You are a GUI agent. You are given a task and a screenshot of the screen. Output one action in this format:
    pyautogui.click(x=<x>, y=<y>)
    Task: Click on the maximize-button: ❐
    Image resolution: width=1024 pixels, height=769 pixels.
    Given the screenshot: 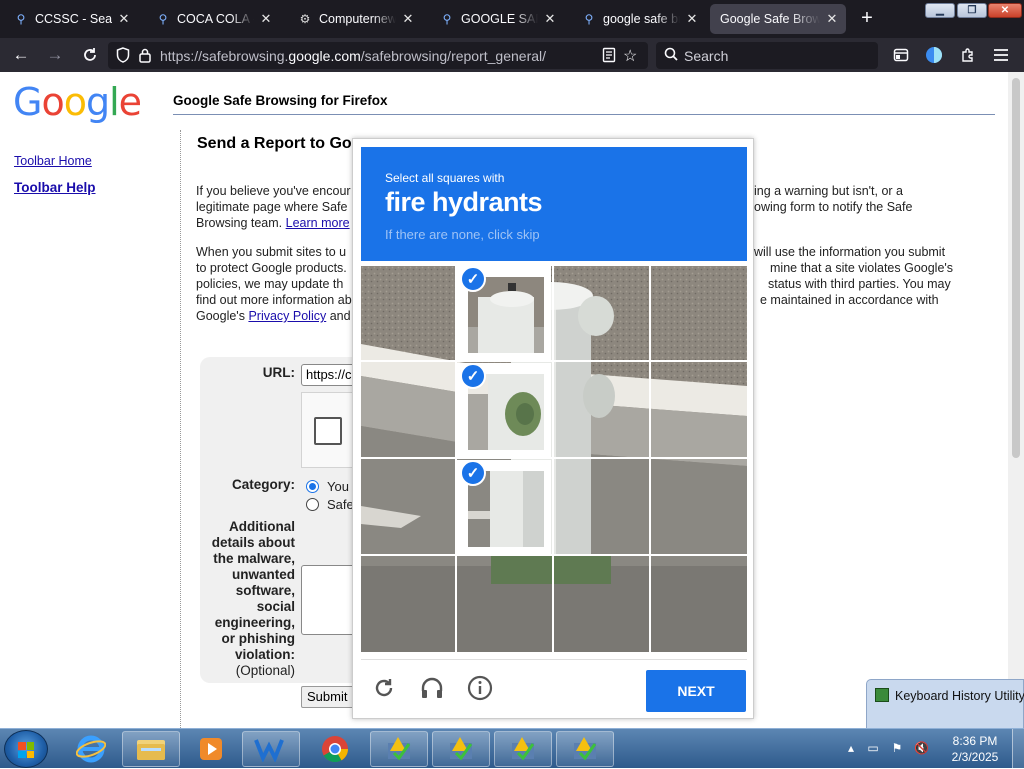 What is the action you would take?
    pyautogui.click(x=972, y=10)
    